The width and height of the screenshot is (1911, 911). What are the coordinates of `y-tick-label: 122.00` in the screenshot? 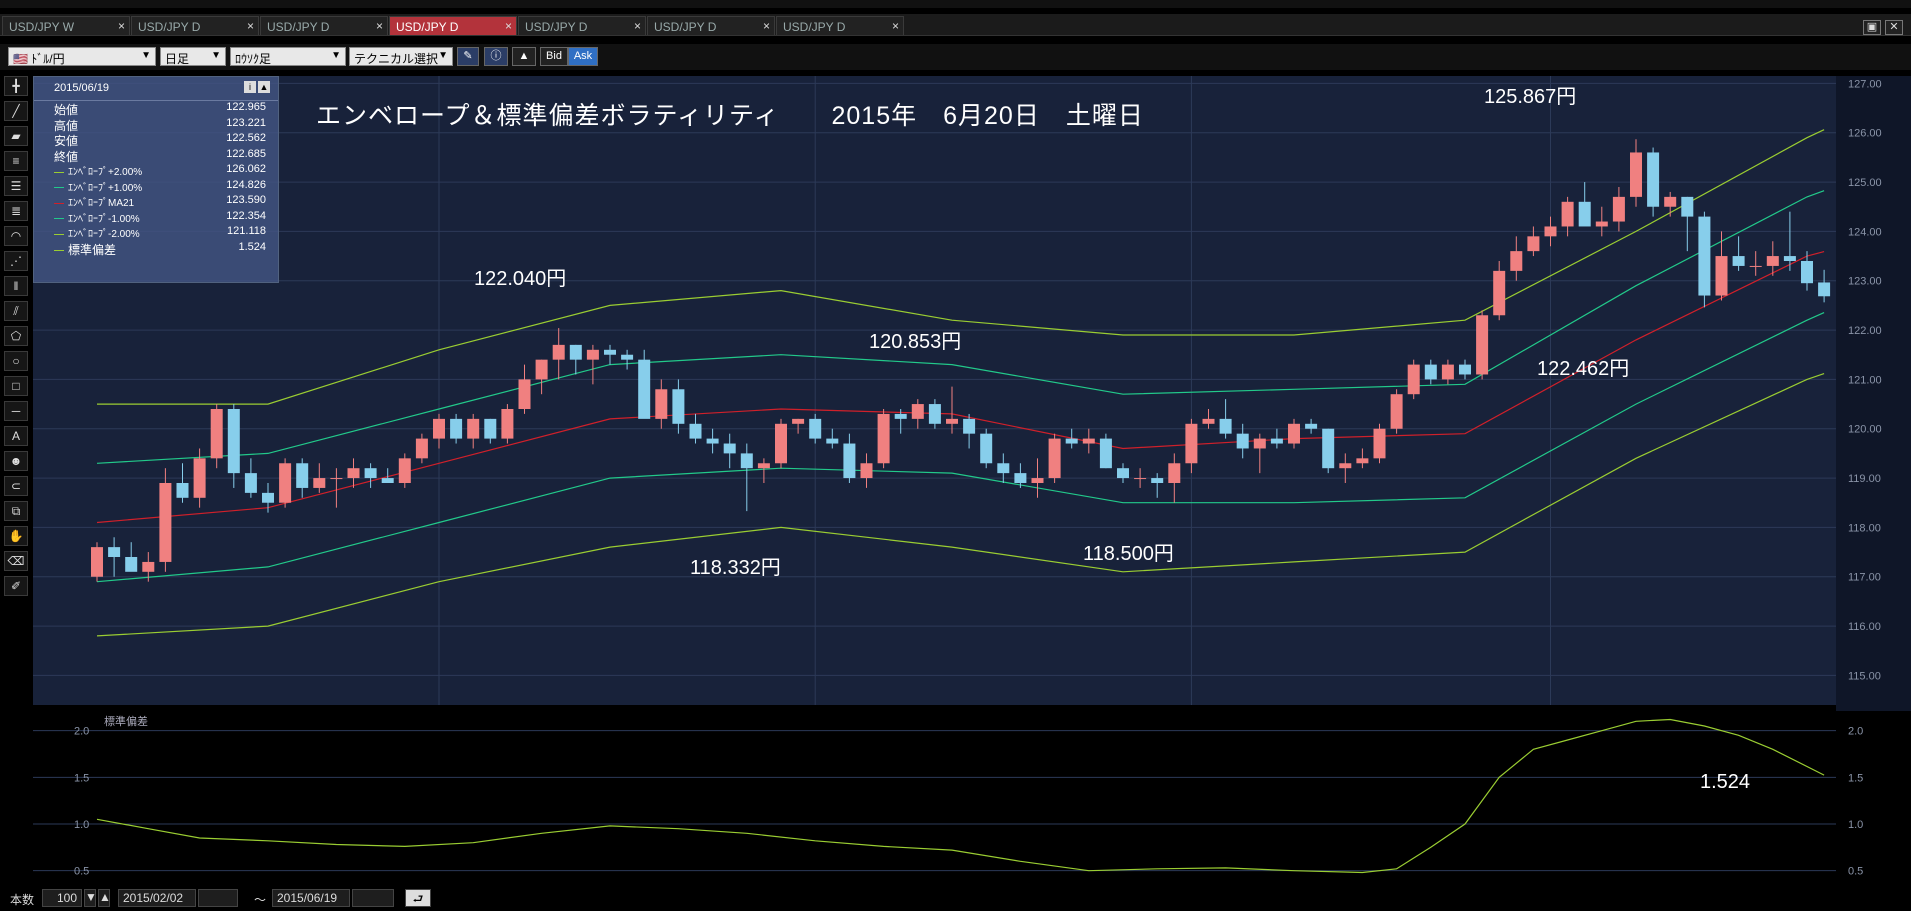 It's located at (1865, 331).